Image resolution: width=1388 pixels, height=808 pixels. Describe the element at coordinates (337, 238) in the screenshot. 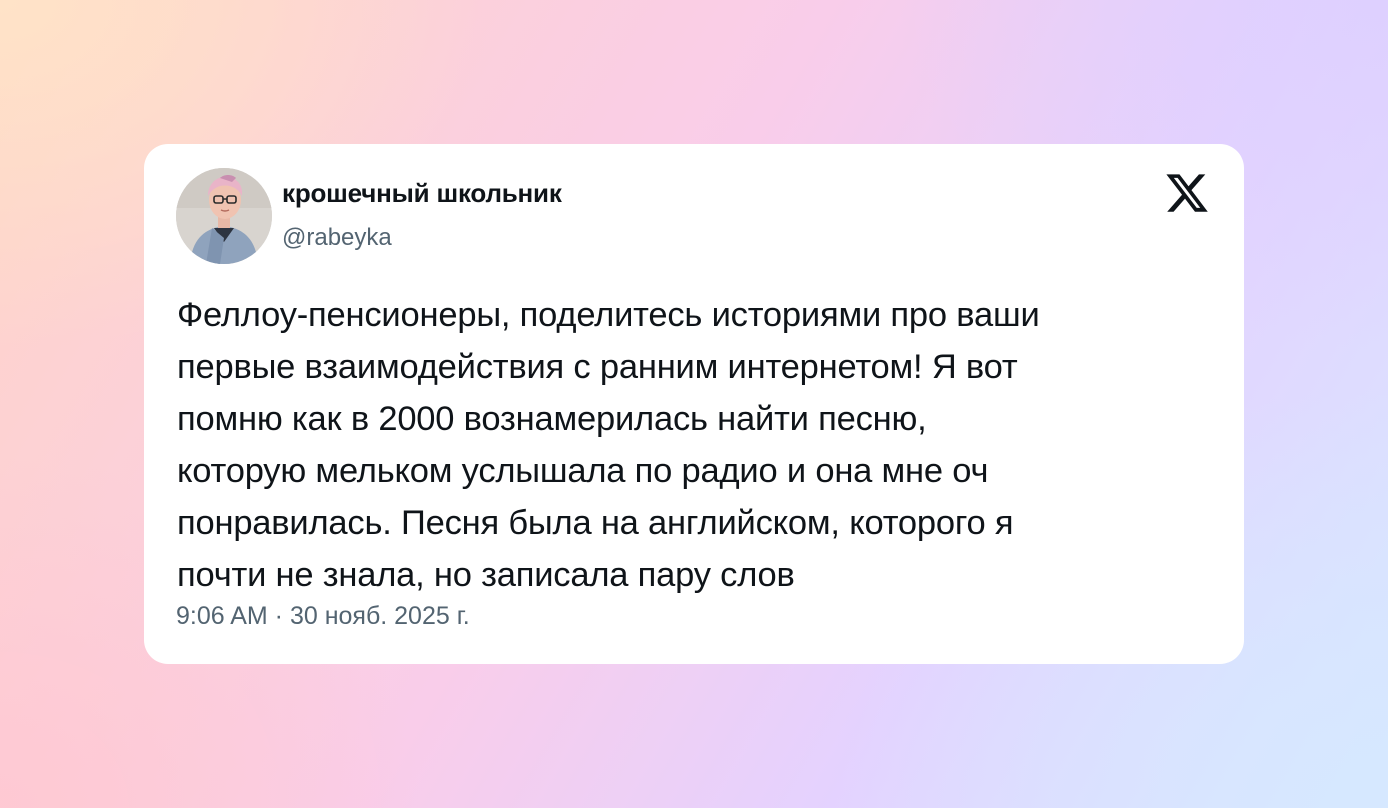

I see `author-handle: @rabeyka` at that location.